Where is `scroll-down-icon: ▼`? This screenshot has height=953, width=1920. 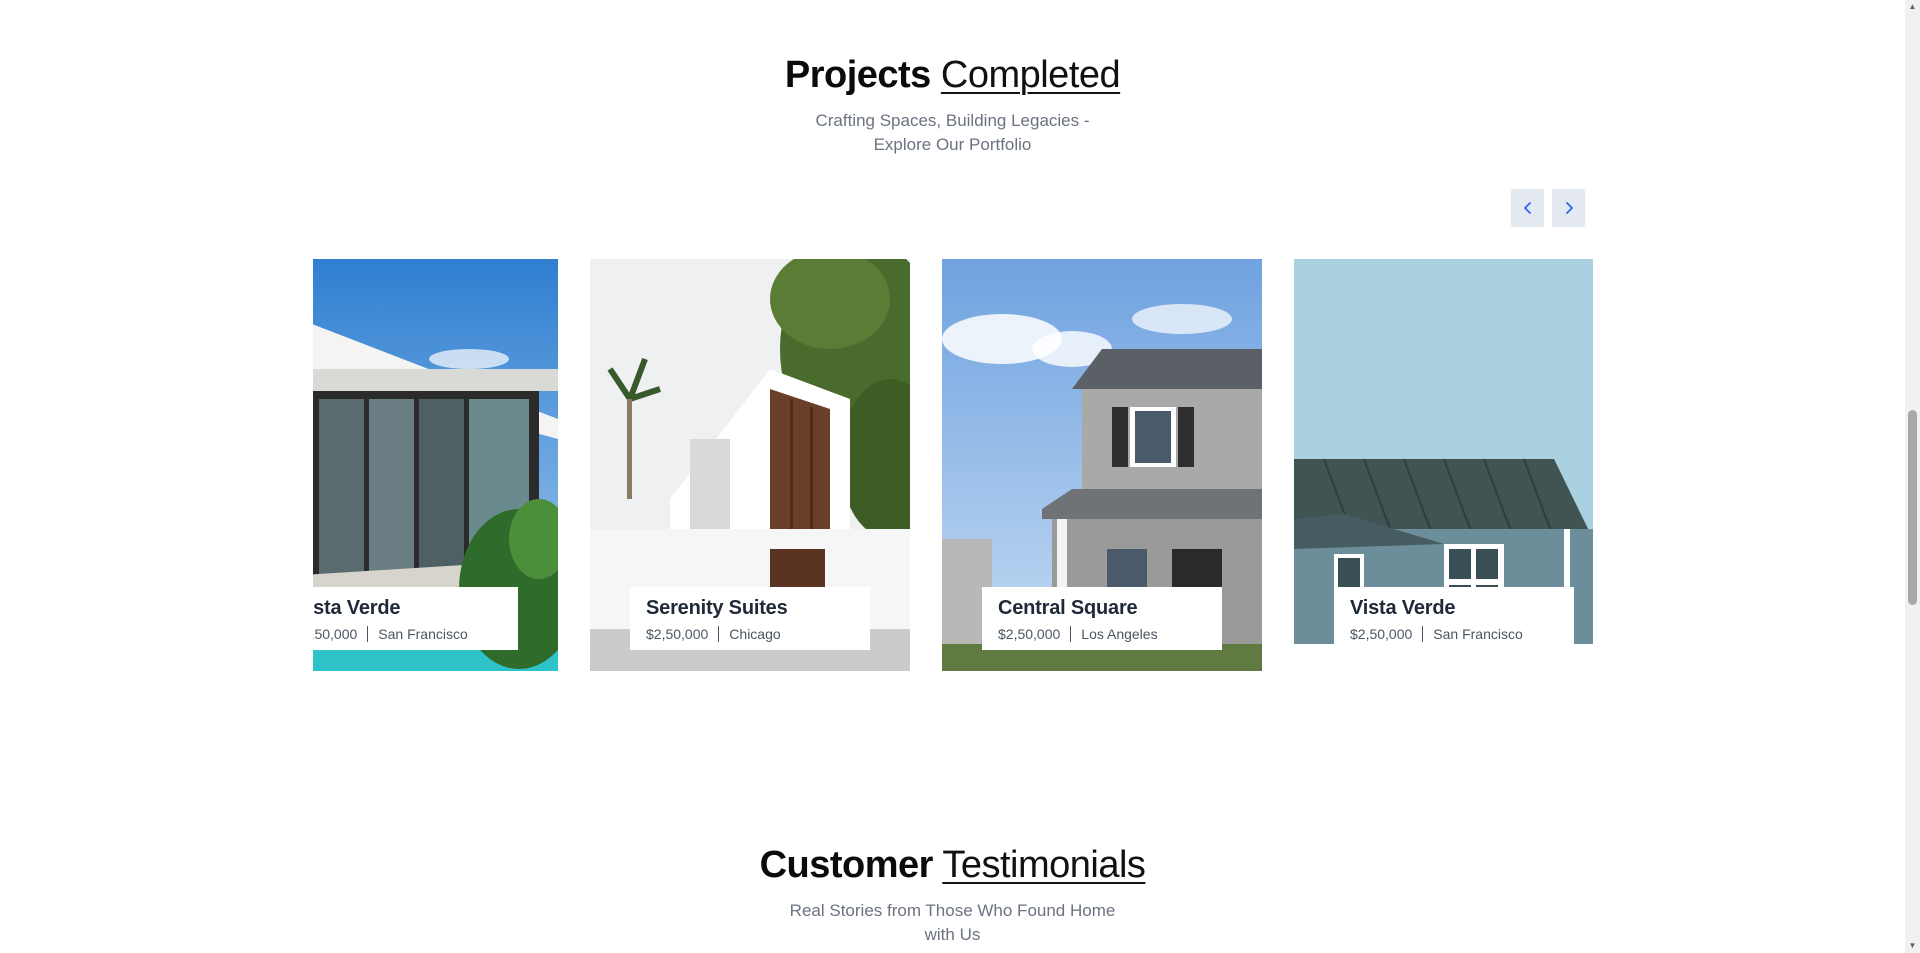
scroll-down-icon: ▼ is located at coordinates (1912, 946).